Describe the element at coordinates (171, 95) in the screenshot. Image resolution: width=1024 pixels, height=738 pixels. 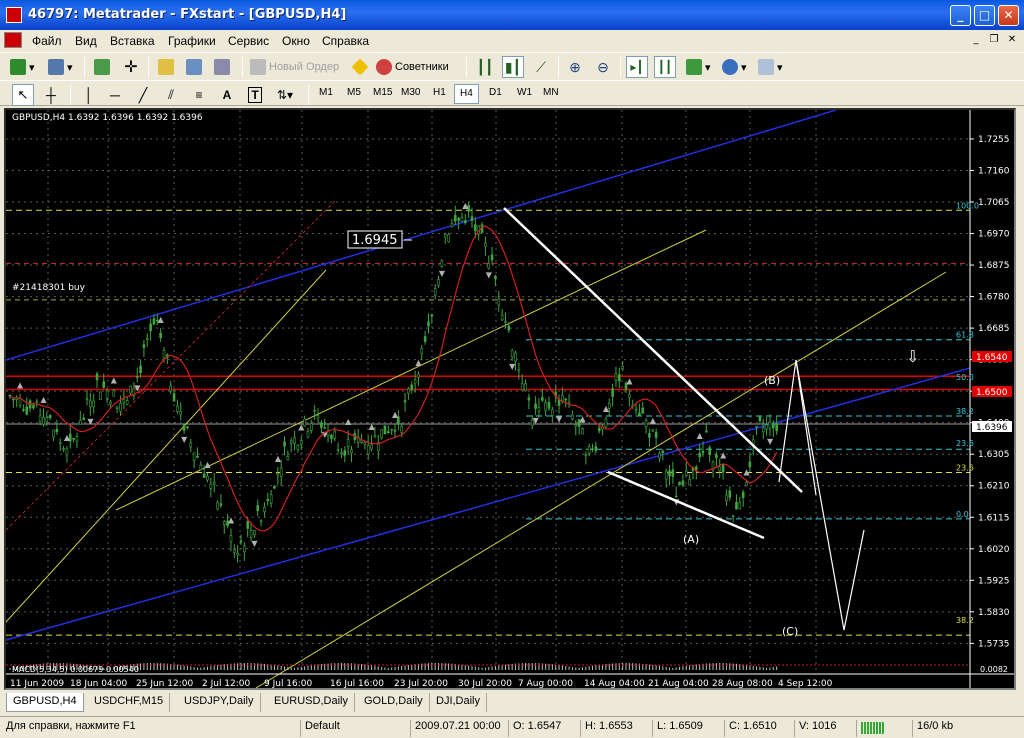
I see `equidistant-channel-icon: ⫽` at that location.